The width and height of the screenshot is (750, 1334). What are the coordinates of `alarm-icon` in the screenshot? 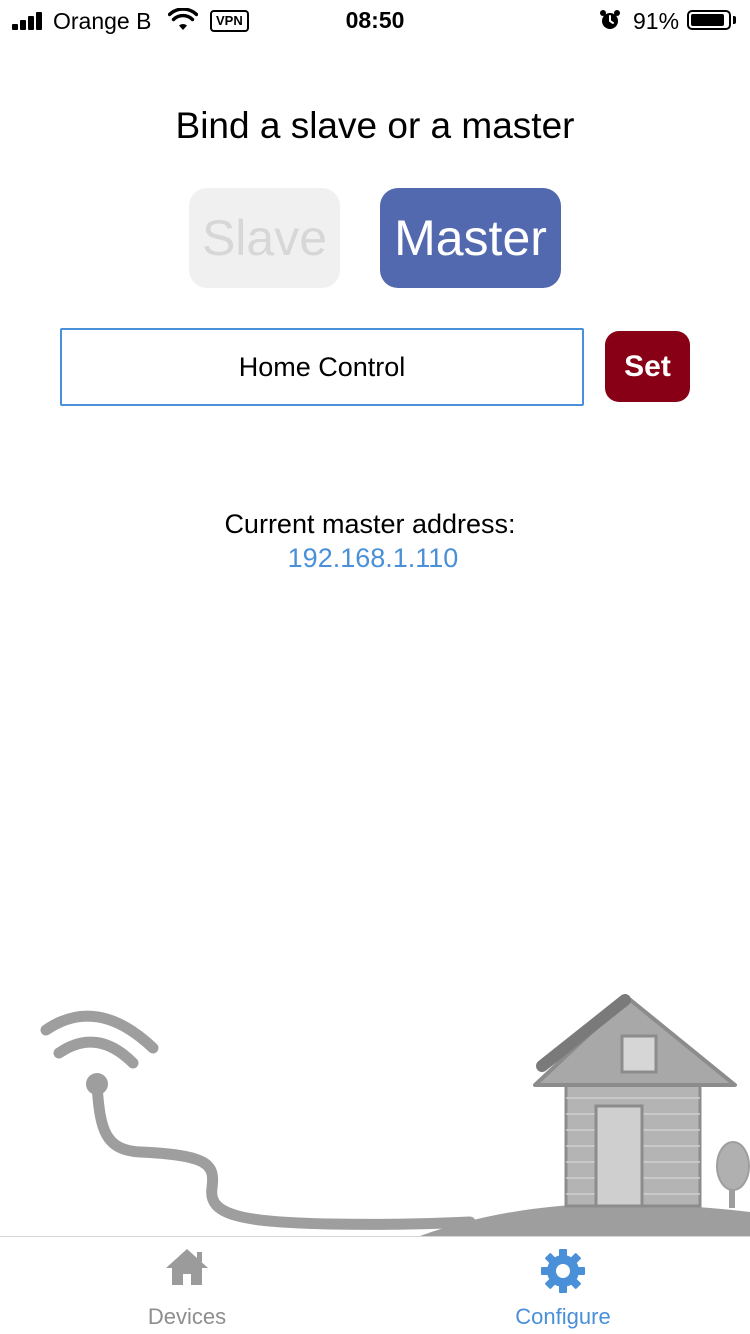 It's located at (610, 19).